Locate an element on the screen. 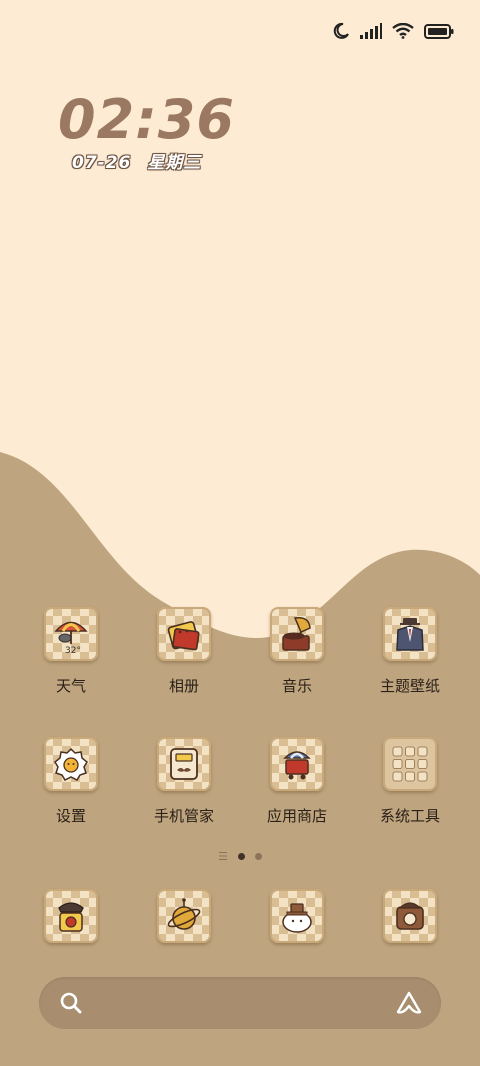 Image resolution: width=480 pixels, height=1066 pixels. phone-manager-icon is located at coordinates (184, 764).